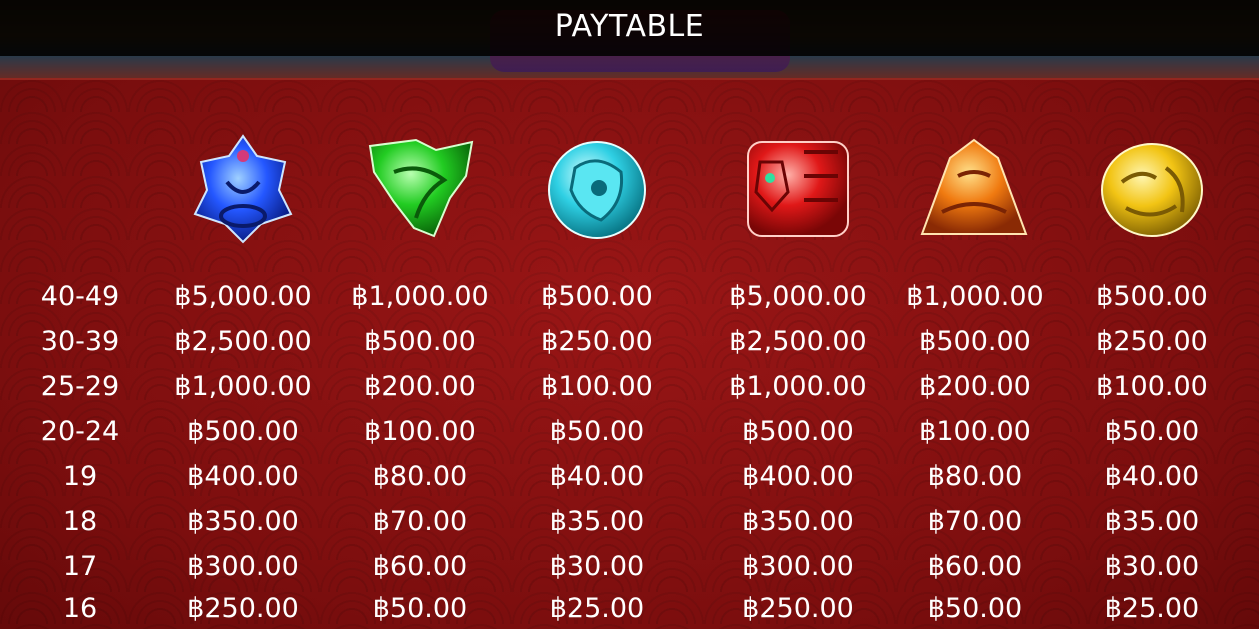  Describe the element at coordinates (420, 188) in the screenshot. I see `green-jade-dragon-icon` at that location.